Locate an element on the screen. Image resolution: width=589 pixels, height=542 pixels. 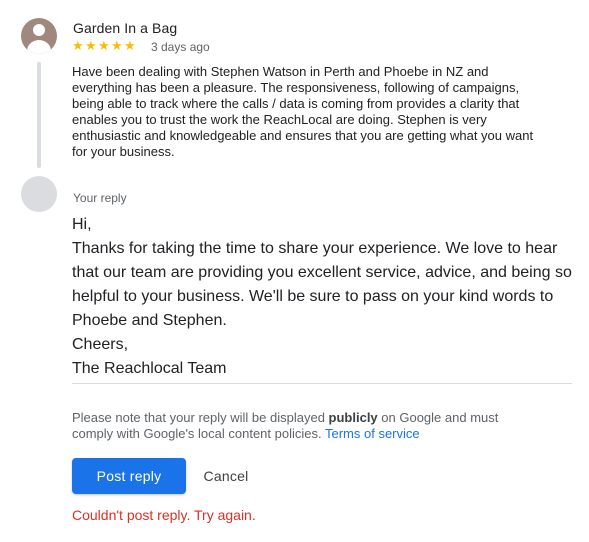
notice-middle: on Google and must is located at coordinates (438, 417).